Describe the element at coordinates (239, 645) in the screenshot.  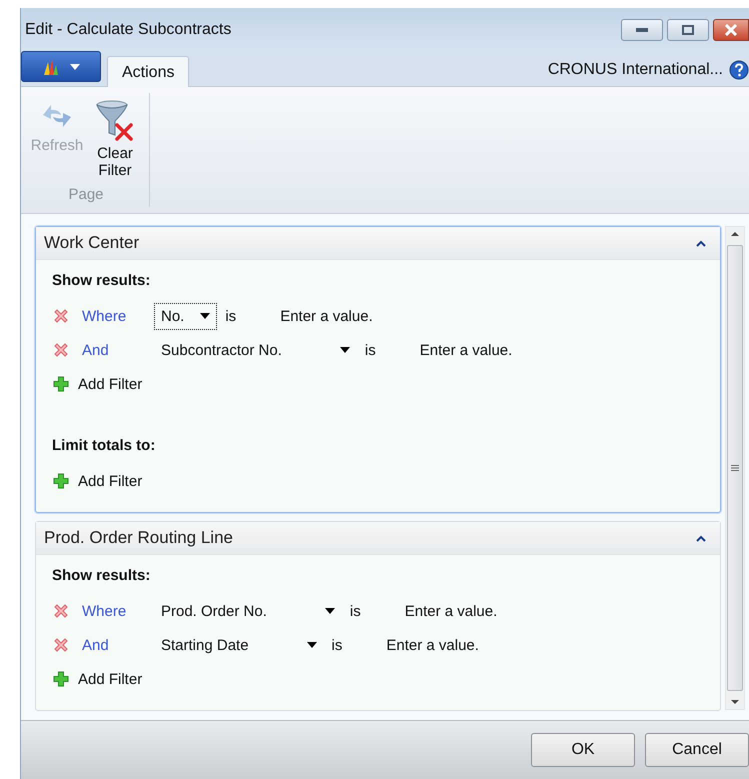
I see `field-dropdown: Starting Date` at that location.